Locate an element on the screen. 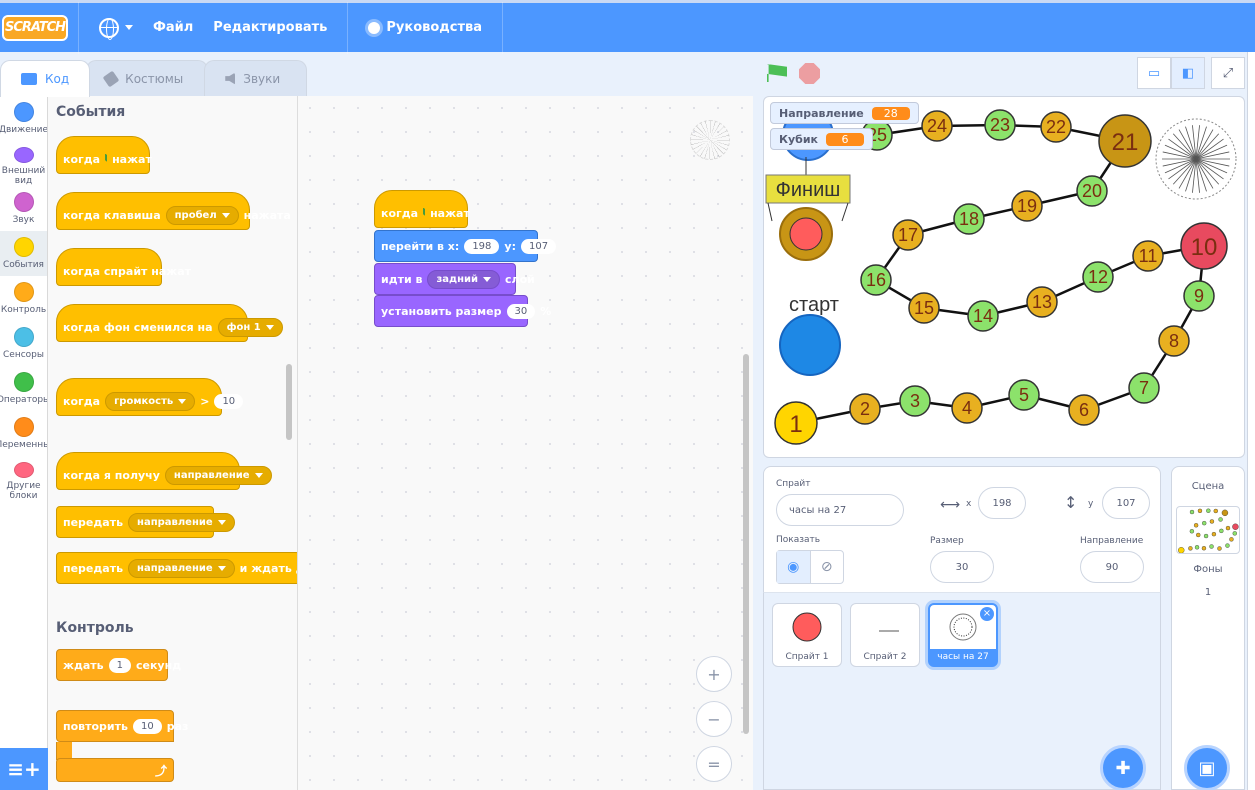 The width and height of the screenshot is (1255, 790). goto-y-input: 107 is located at coordinates (538, 246).